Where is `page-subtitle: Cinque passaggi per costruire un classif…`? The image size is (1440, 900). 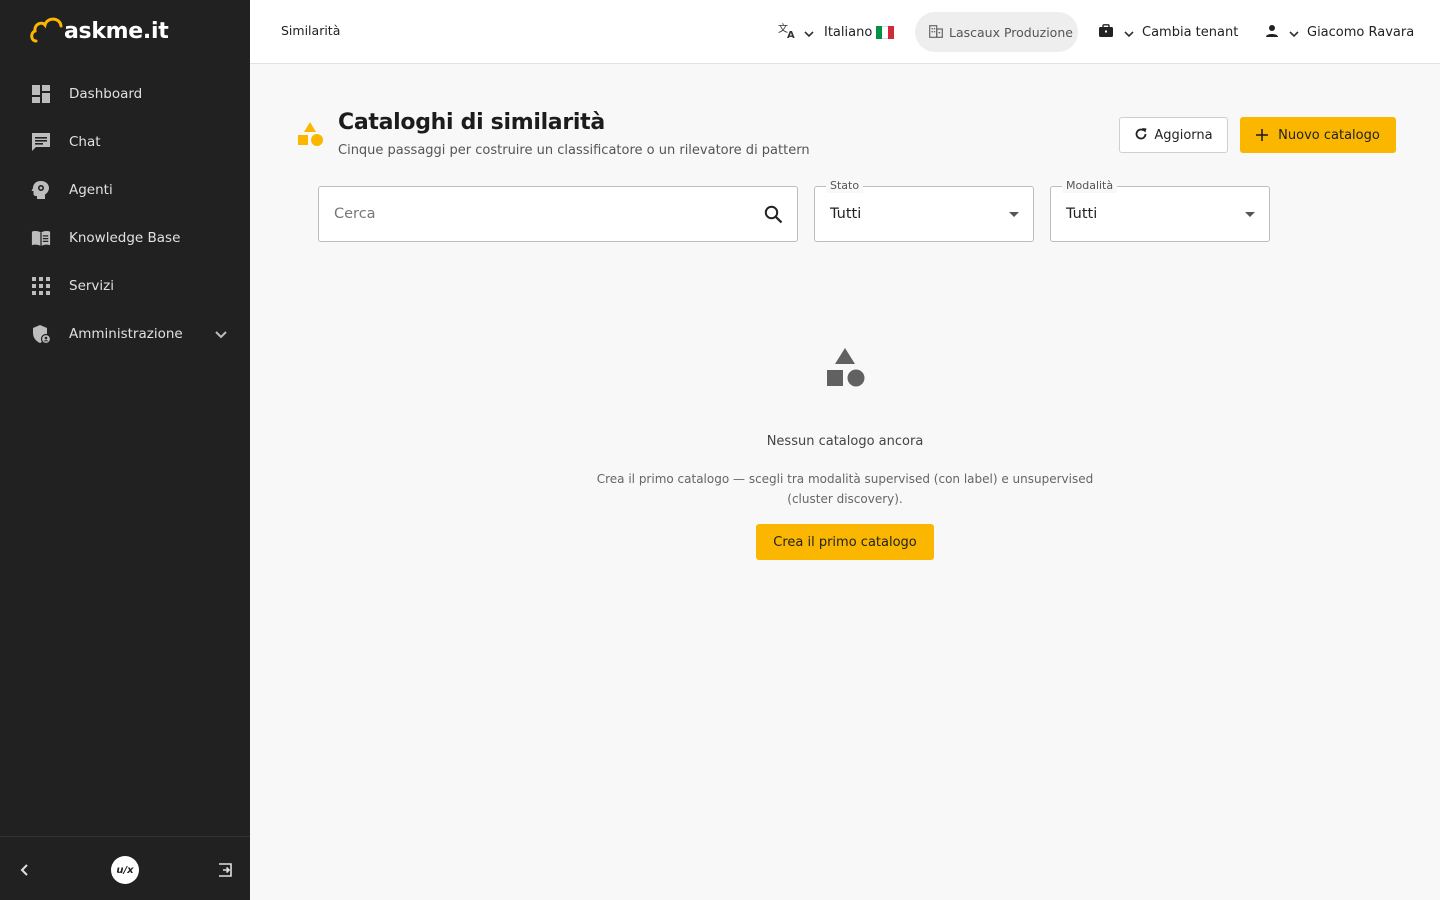 page-subtitle: Cinque passaggi per costruire un classif… is located at coordinates (574, 150).